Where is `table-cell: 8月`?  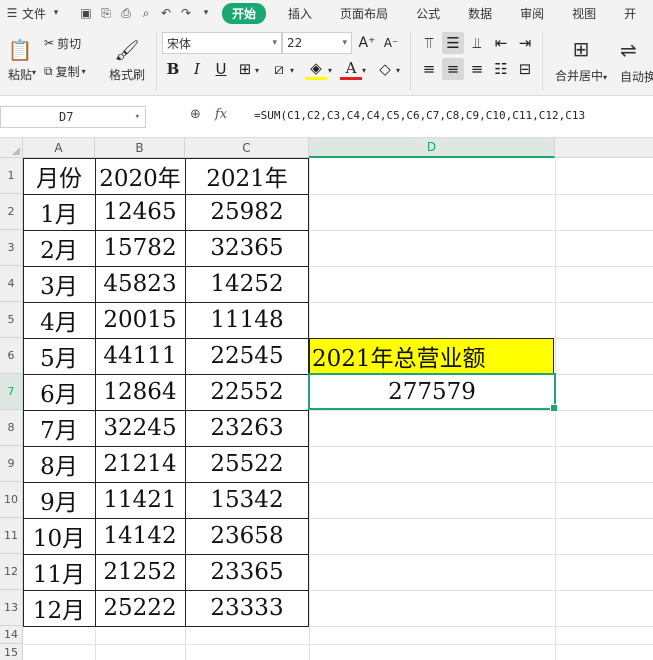 table-cell: 8月 is located at coordinates (59, 464).